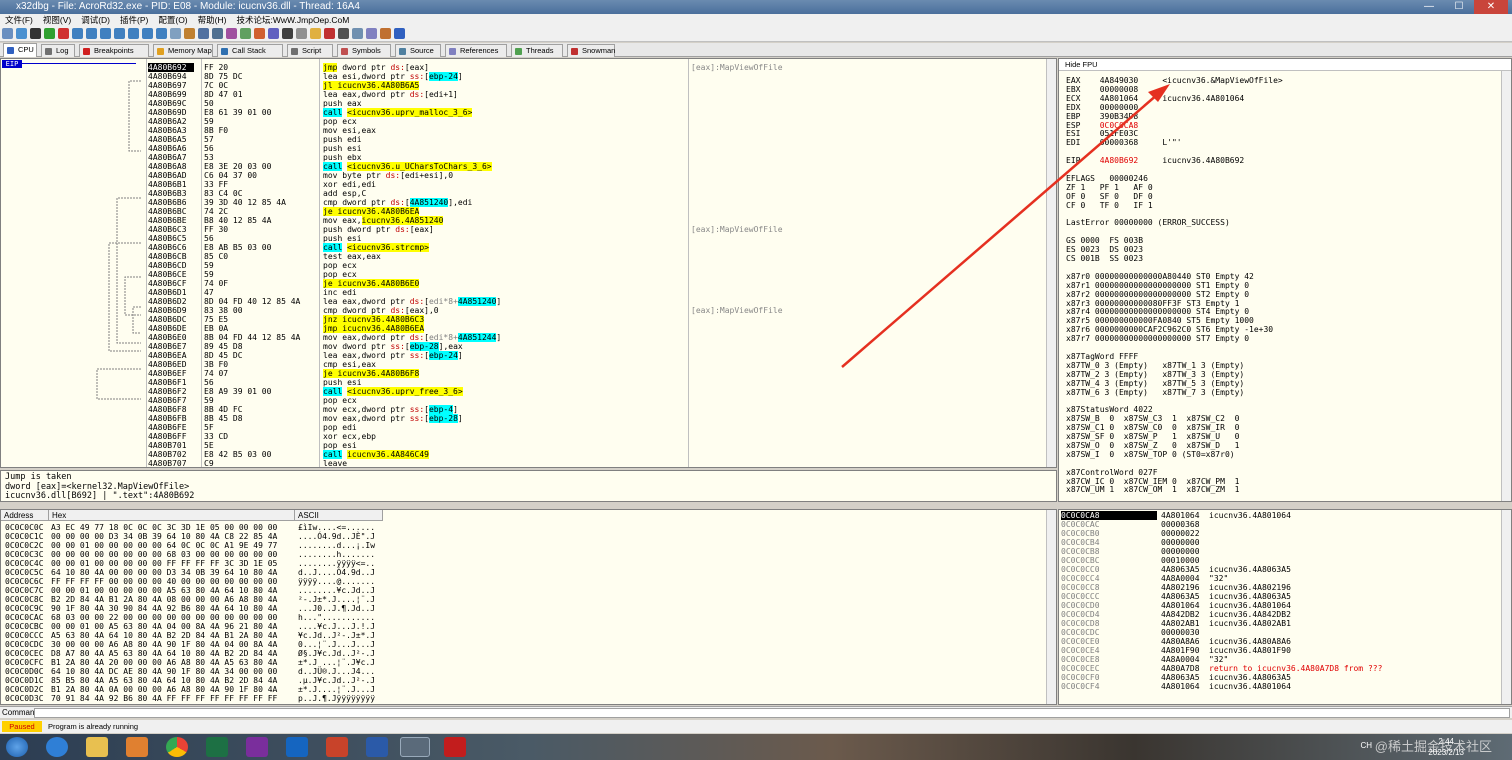 The height and width of the screenshot is (760, 1512). Describe the element at coordinates (371, 33) in the screenshot. I see `patch-icon` at that location.